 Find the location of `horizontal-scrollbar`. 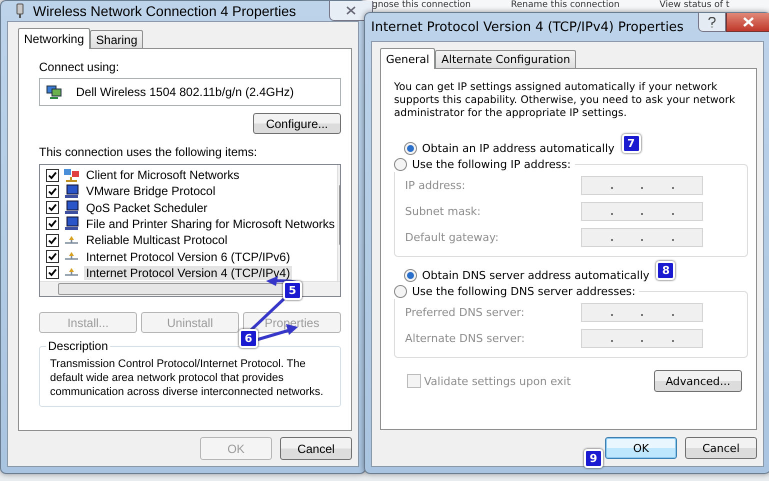

horizontal-scrollbar is located at coordinates (190, 288).